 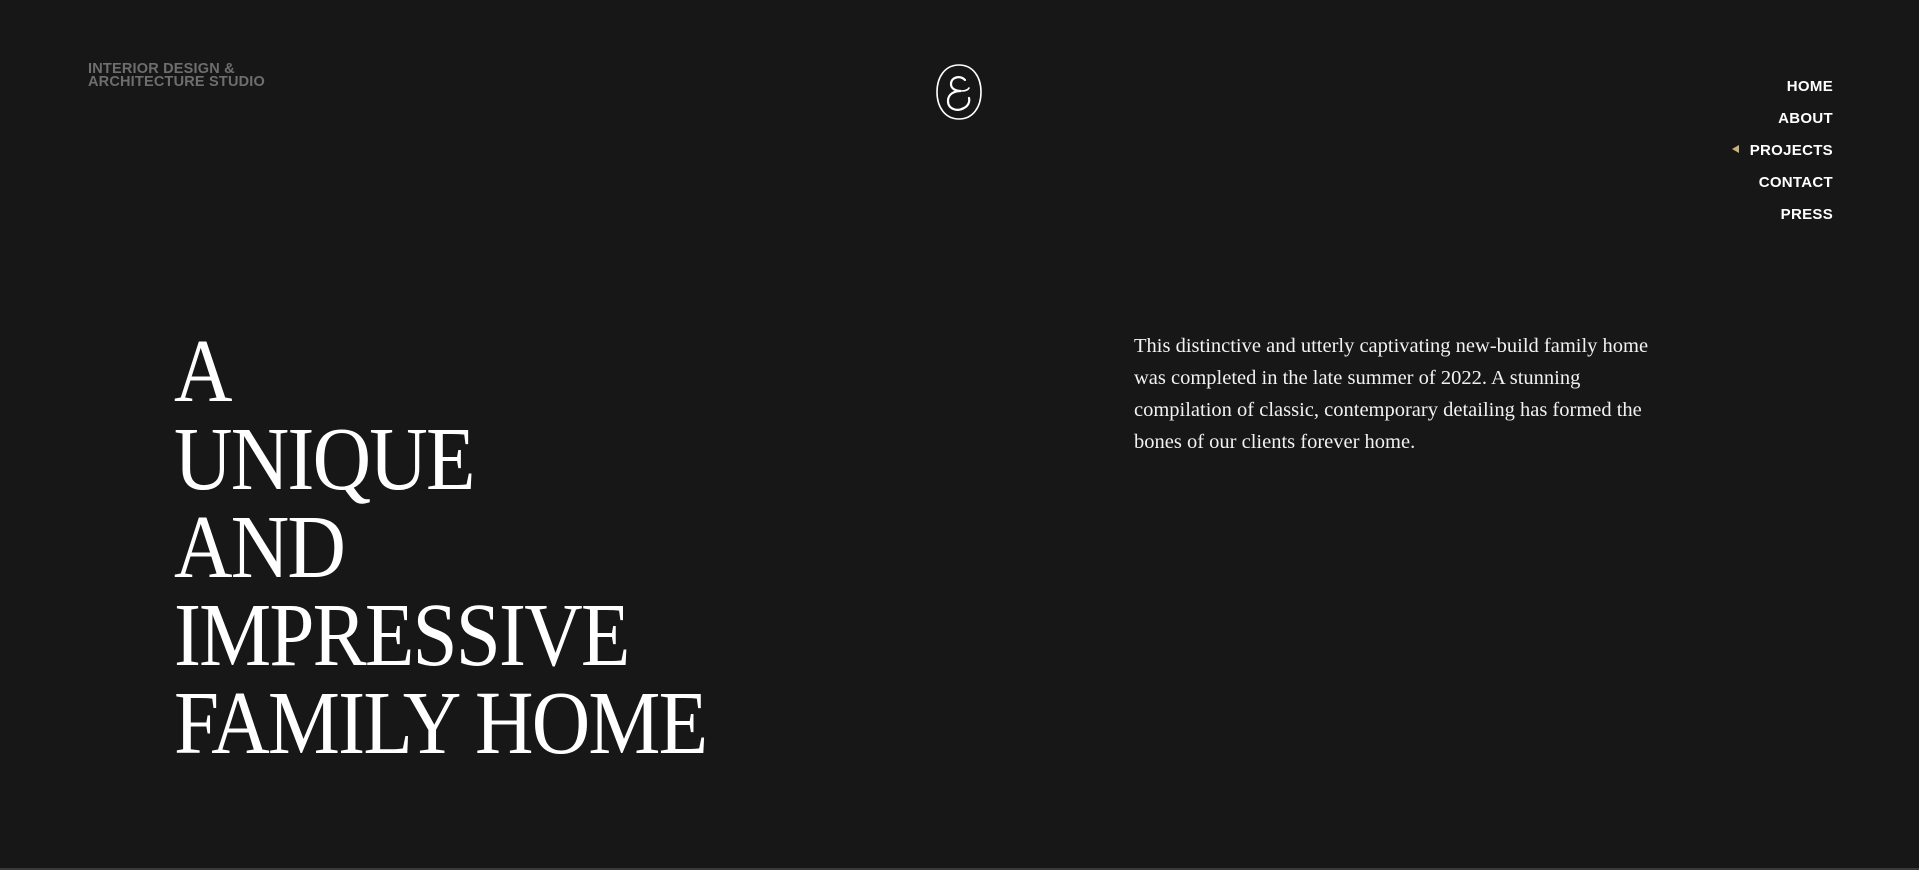 What do you see at coordinates (441, 547) in the screenshot?
I see `hero-title: A UNIQUE AND IMPRESSIVE FAMILY HOME` at bounding box center [441, 547].